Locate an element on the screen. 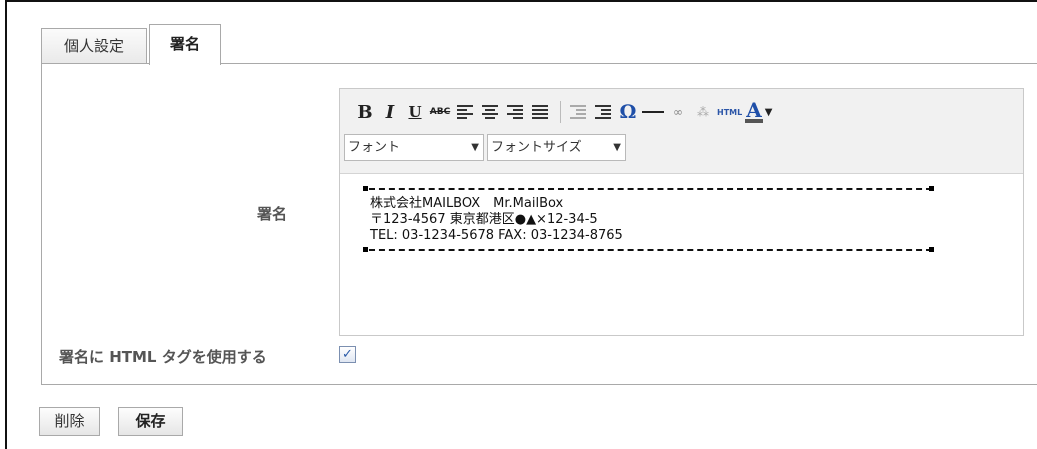 This screenshot has height=449, width=1037. toolbar-row-font: フォント ▼ フォントサイズ ▼ is located at coordinates (486, 147).